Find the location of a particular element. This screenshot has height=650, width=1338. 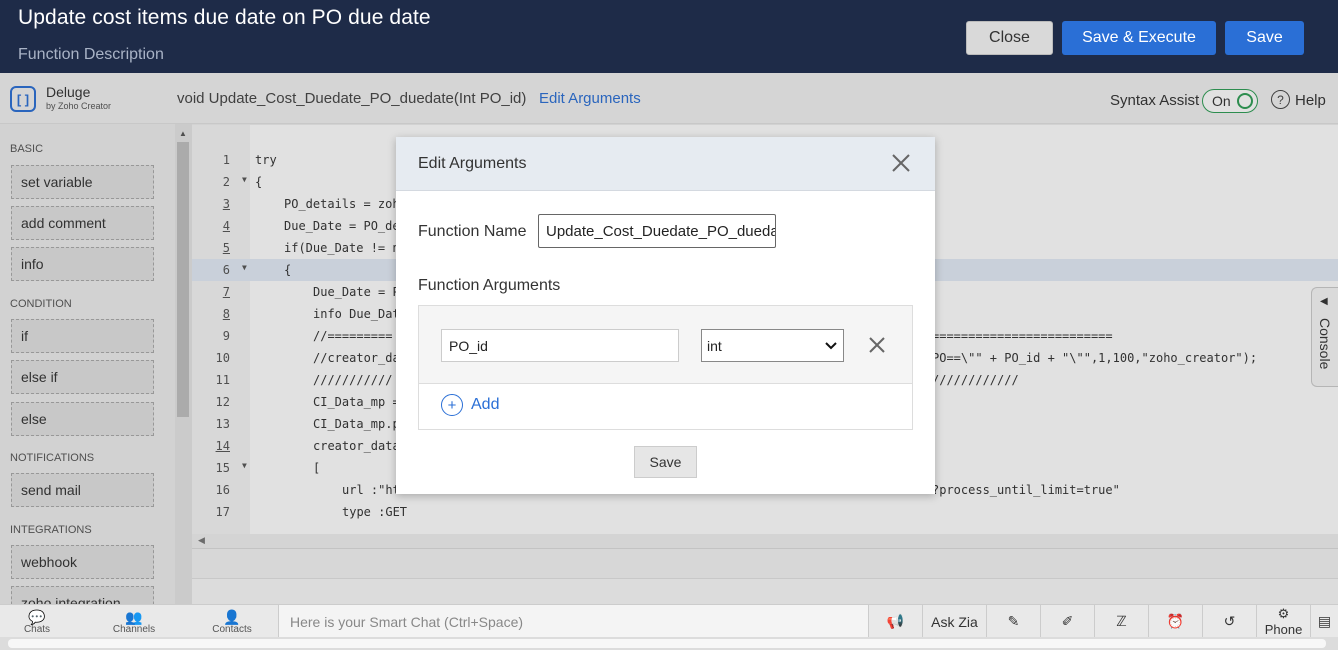

arguments-list: int + Add is located at coordinates (665, 367).